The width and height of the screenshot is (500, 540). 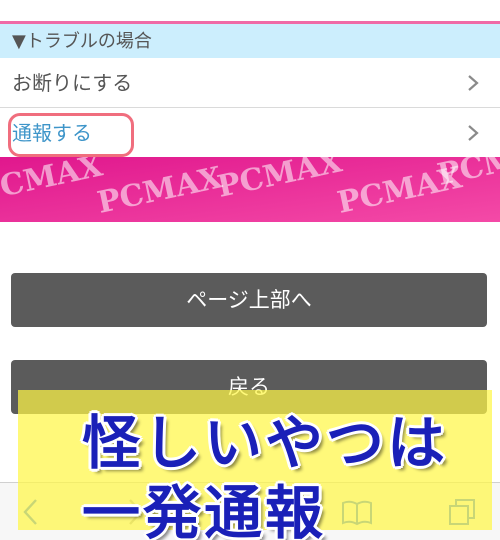 I want to click on menu-item-decline: お断りにする, so click(x=250, y=83).